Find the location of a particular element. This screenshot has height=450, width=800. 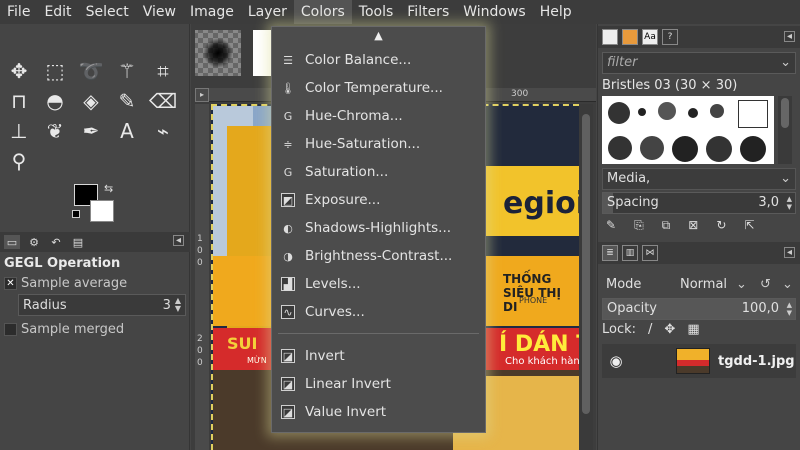

sample-merged-checkbox is located at coordinates (10, 329).